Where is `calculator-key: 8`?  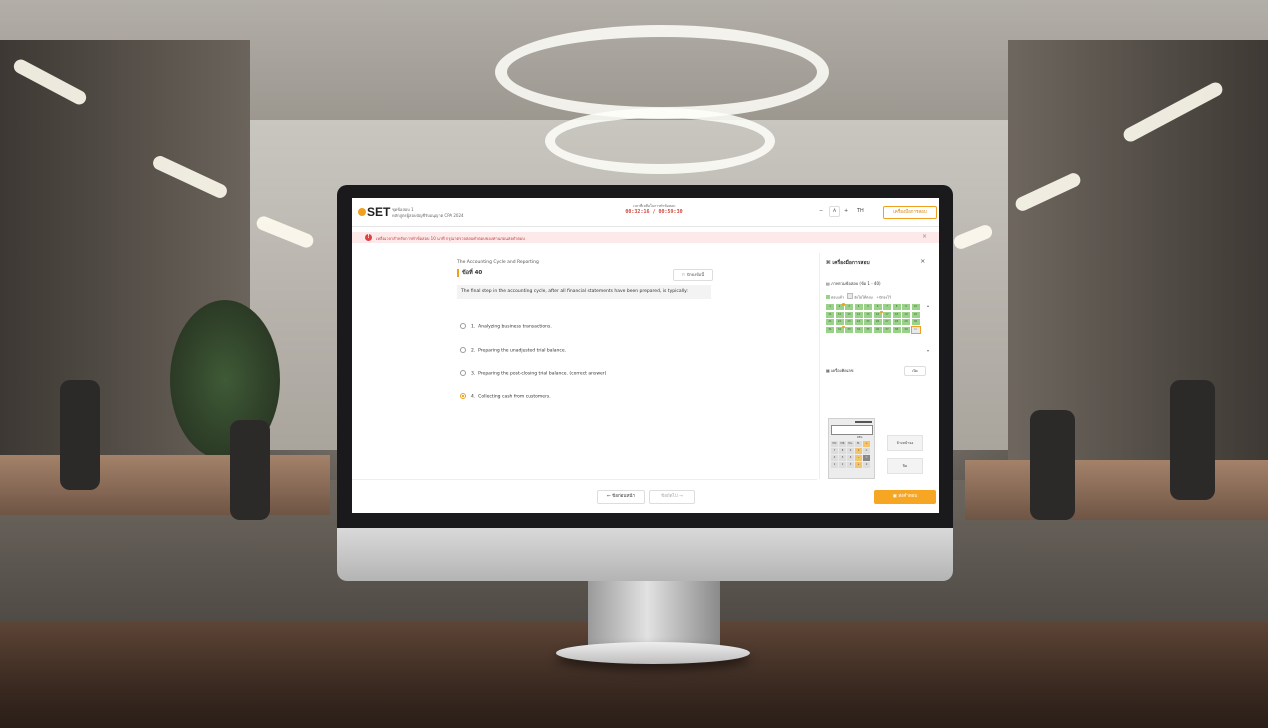
calculator-key: 8 is located at coordinates (842, 451).